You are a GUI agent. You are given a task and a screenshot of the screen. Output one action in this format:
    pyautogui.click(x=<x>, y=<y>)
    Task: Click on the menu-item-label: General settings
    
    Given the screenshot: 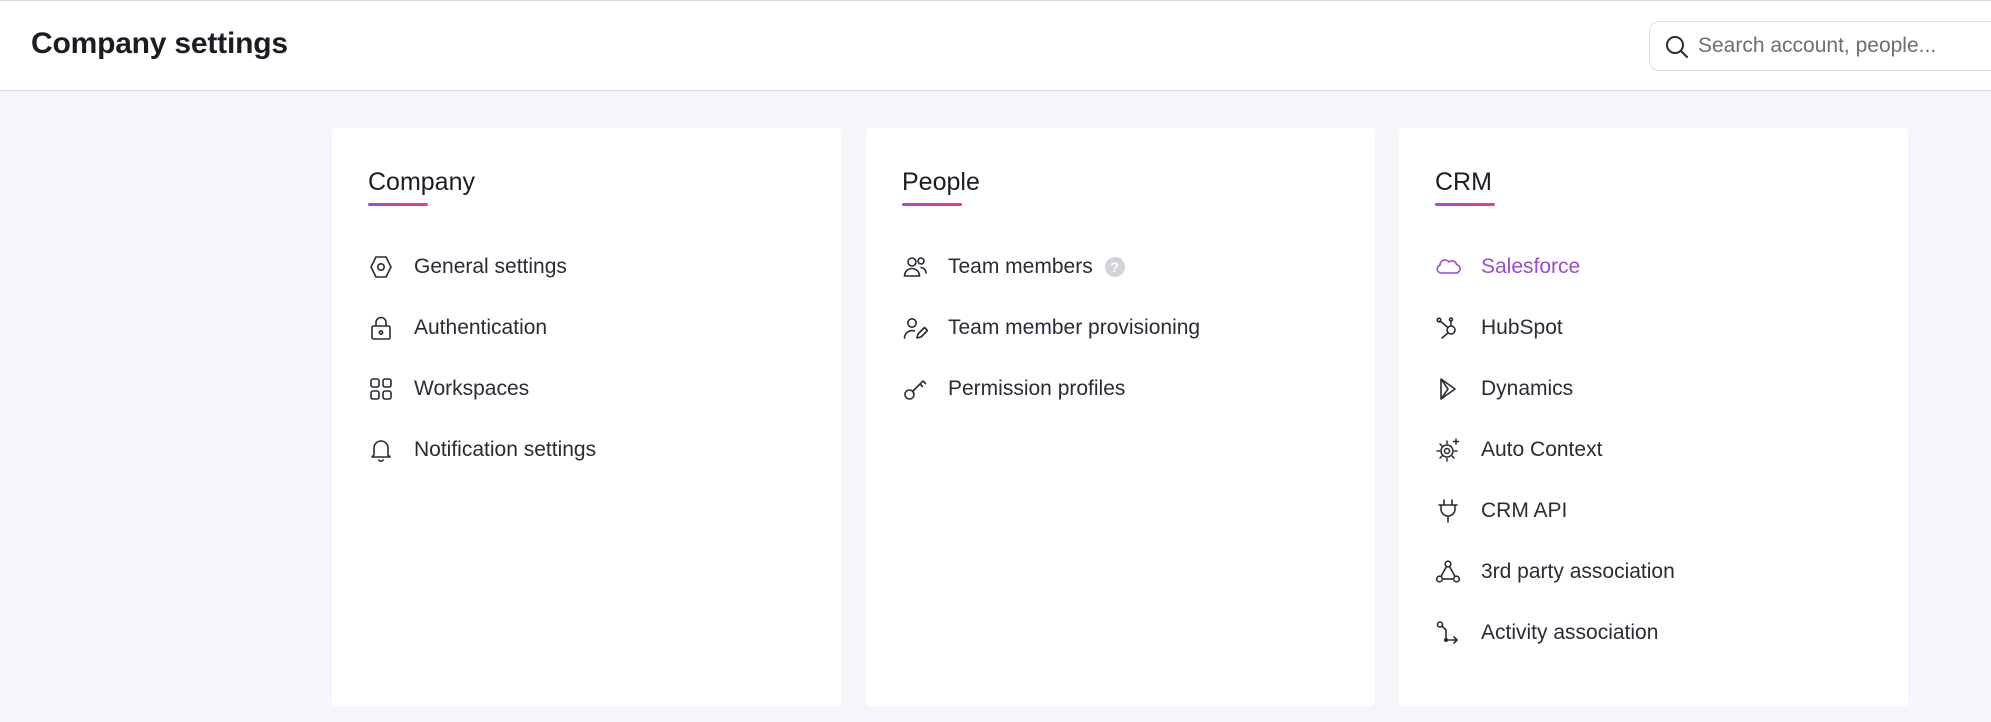 What is the action you would take?
    pyautogui.click(x=490, y=266)
    